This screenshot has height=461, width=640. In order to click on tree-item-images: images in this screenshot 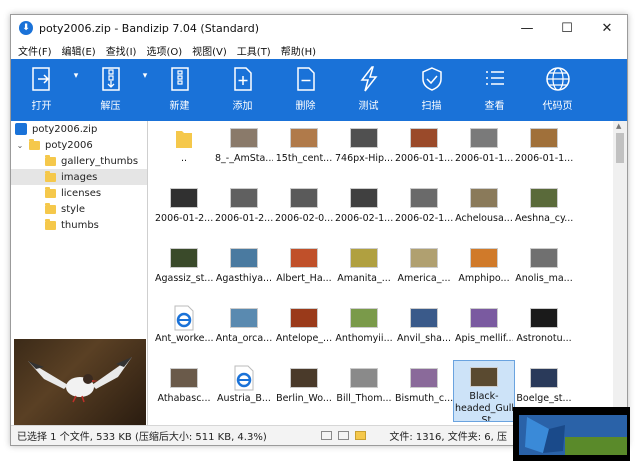, I will do `click(79, 177)`.